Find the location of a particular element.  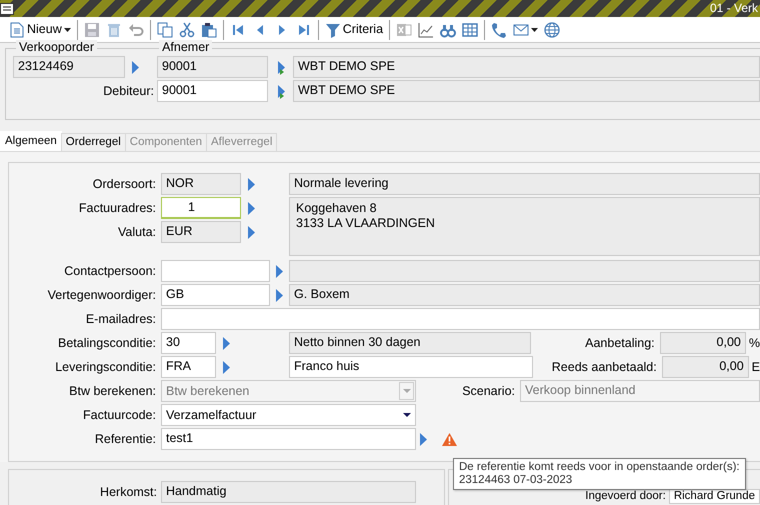

description-field: Franco huis is located at coordinates (411, 367).